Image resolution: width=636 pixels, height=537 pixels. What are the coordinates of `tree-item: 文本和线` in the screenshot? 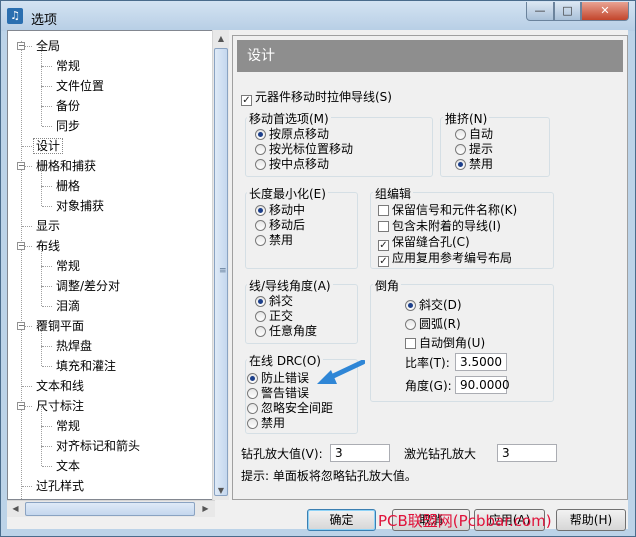 It's located at (60, 386).